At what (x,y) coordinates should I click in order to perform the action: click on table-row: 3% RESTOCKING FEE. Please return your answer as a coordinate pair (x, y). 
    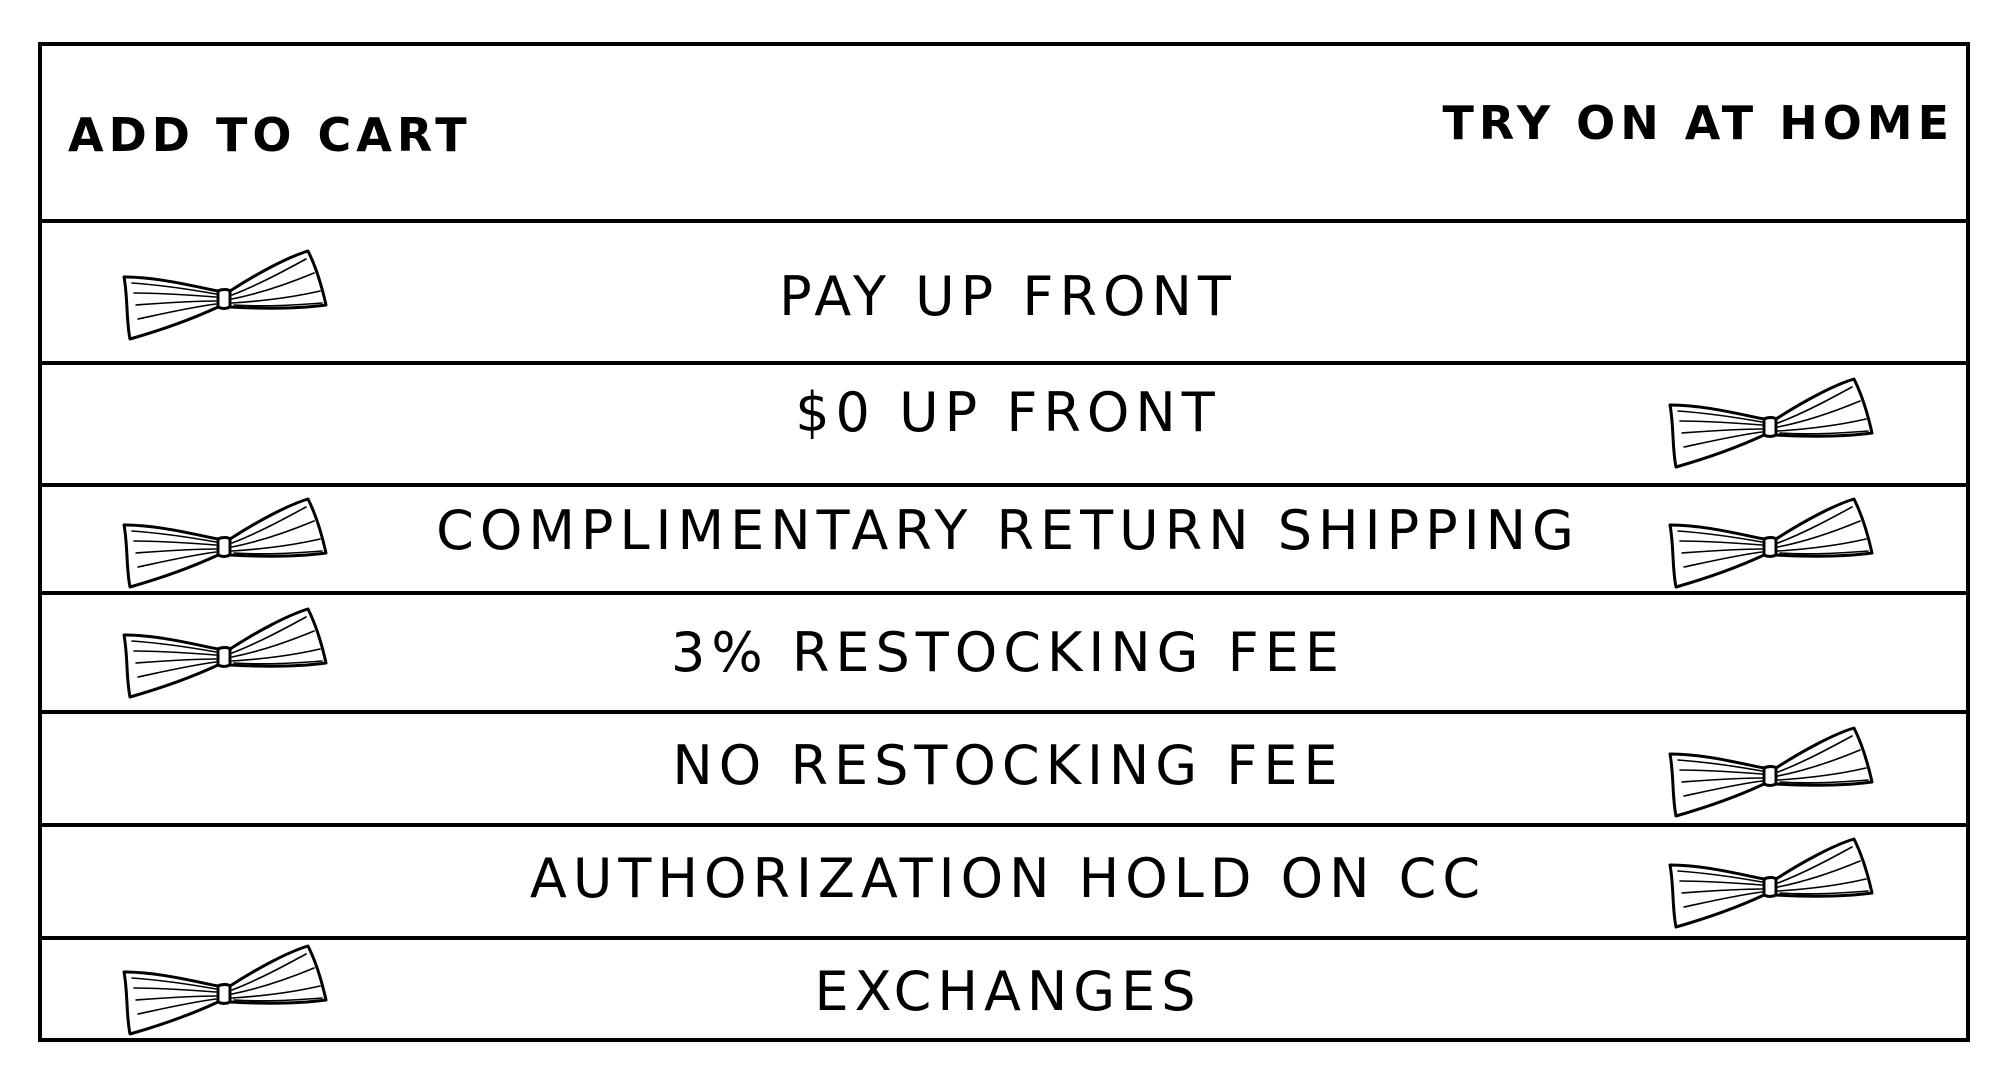
    Looking at the image, I should click on (1004, 654).